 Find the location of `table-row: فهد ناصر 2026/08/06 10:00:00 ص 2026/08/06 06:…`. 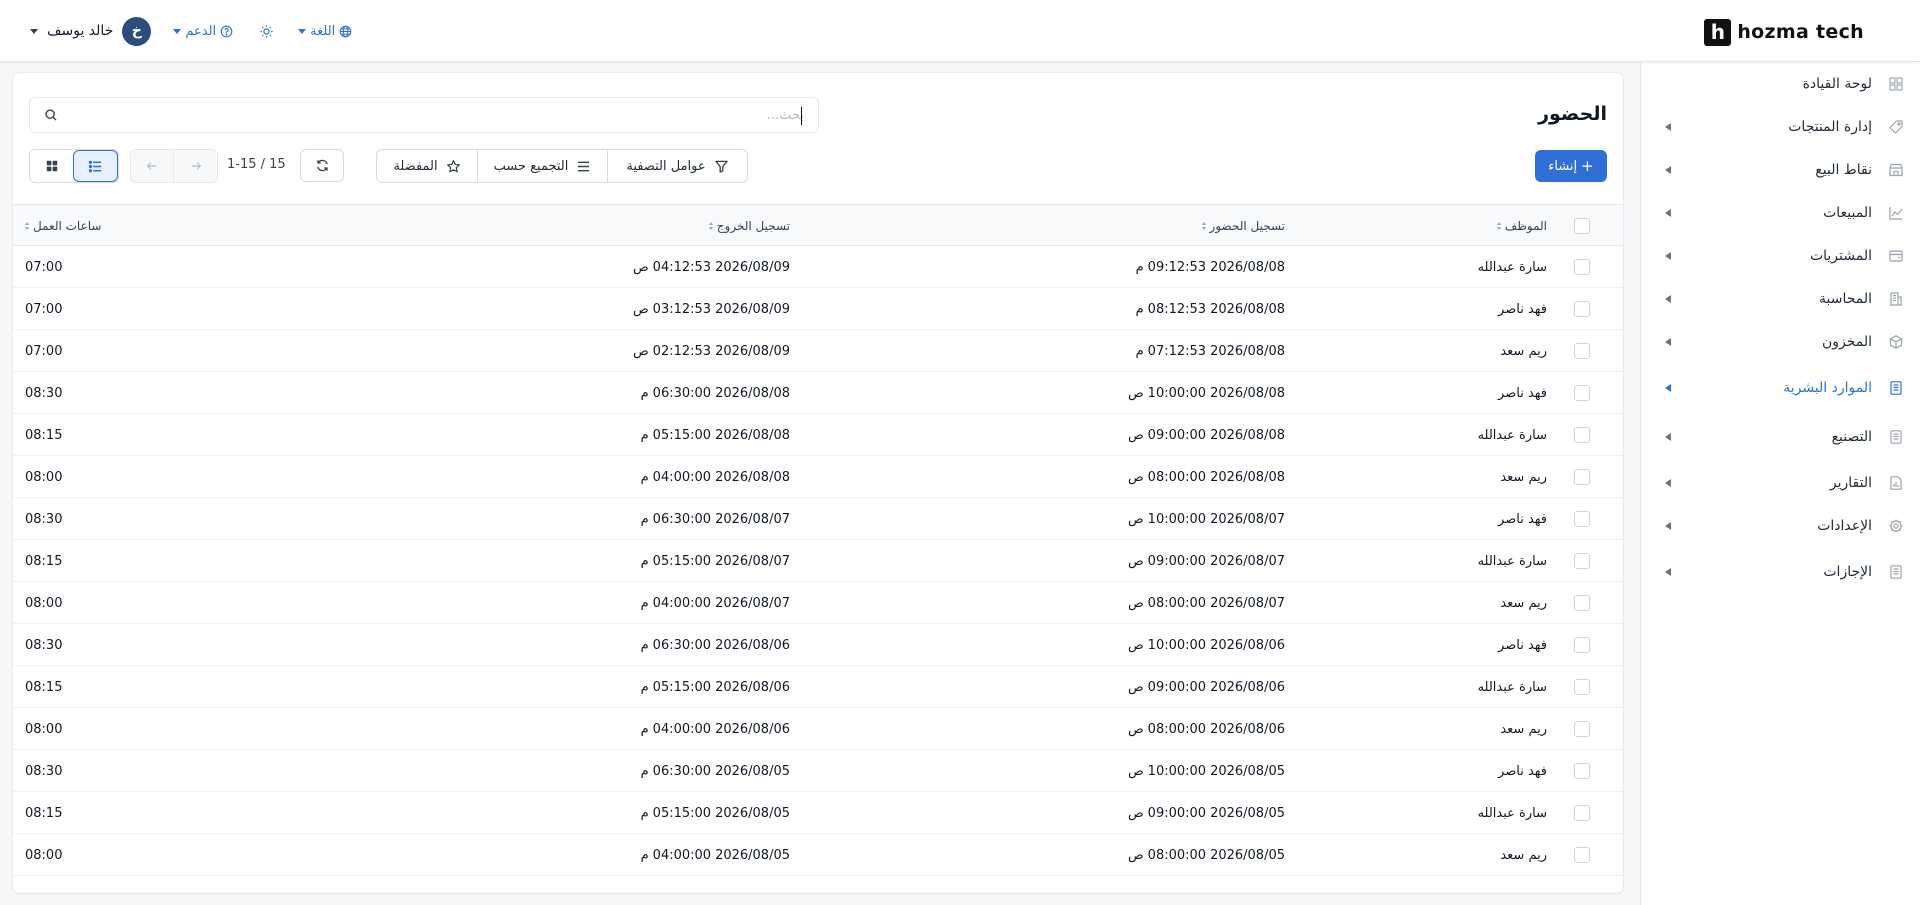

table-row: فهد ناصر 2026/08/06 10:00:00 ص 2026/08/06 06:… is located at coordinates (818, 645).